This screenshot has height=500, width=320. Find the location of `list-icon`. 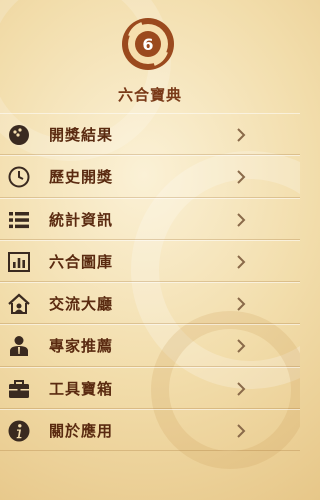

list-icon is located at coordinates (19, 219).